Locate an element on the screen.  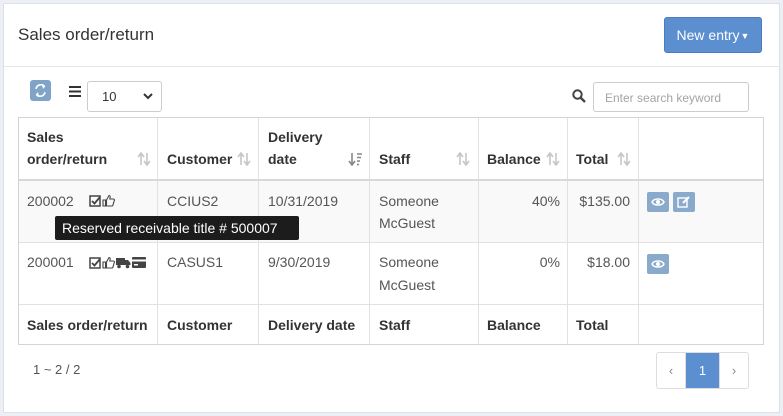
header-delivery-line1: Delivery is located at coordinates (295, 137).